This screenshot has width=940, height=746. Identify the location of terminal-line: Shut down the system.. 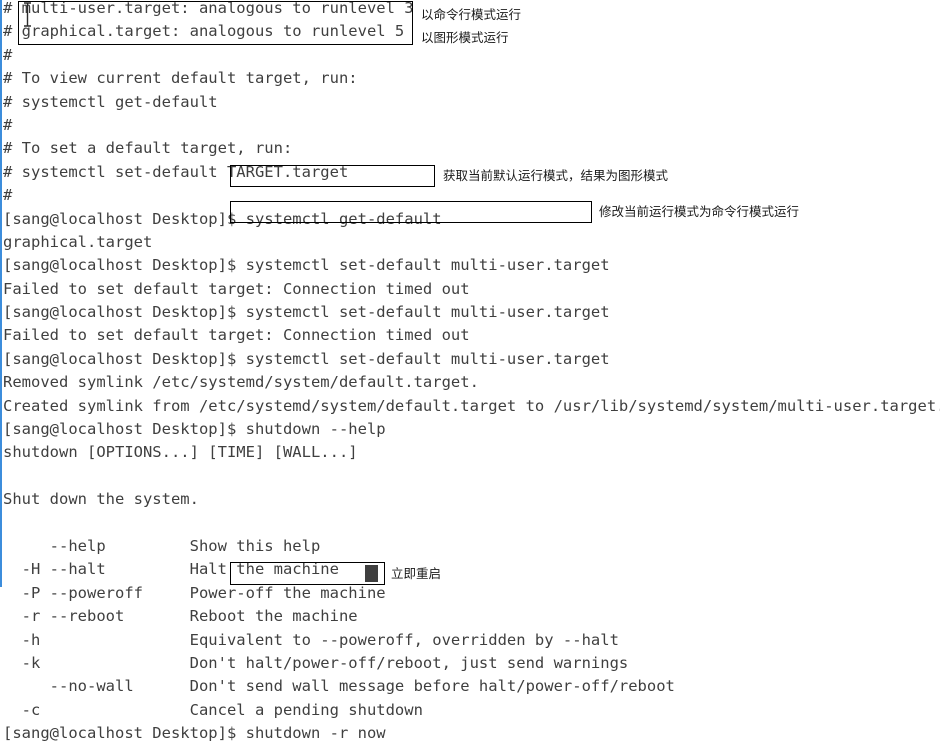
(101, 499).